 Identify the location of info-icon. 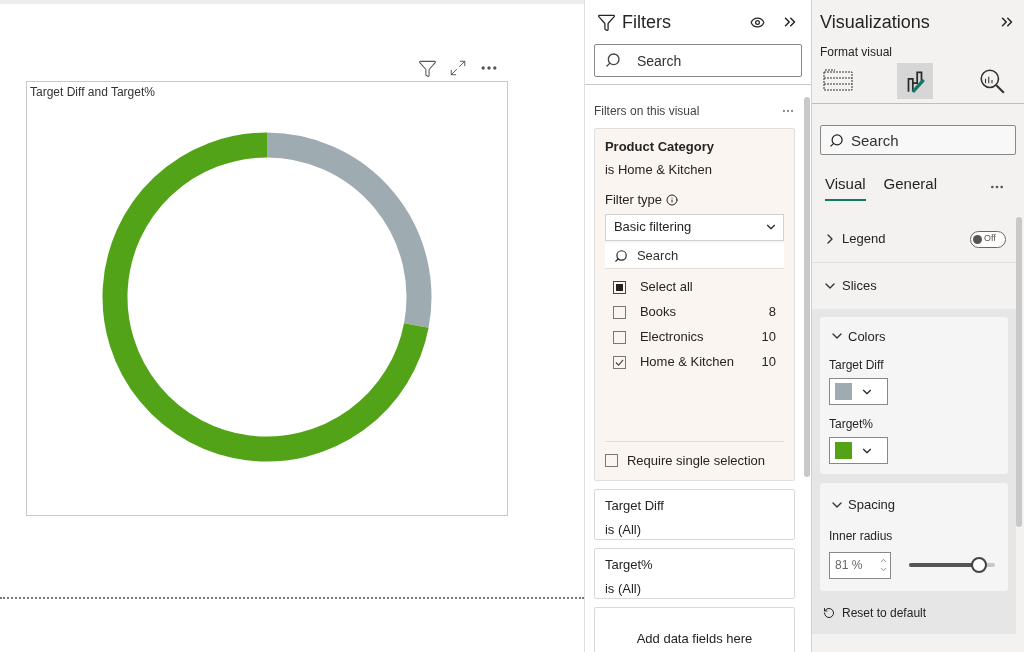
(672, 199).